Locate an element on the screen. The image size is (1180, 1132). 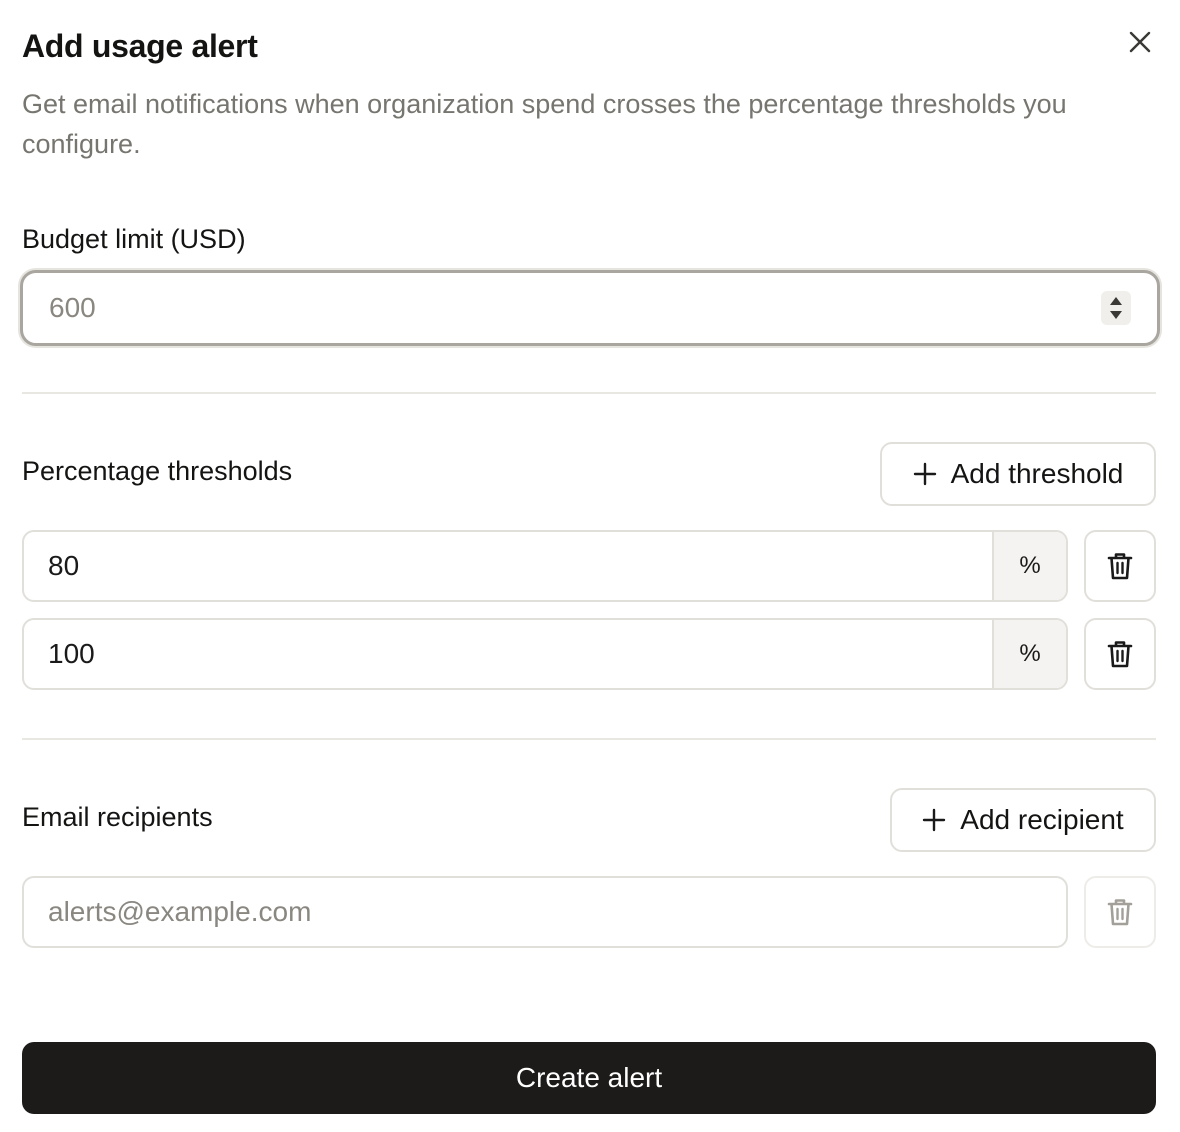
close-icon is located at coordinates (1140, 42).